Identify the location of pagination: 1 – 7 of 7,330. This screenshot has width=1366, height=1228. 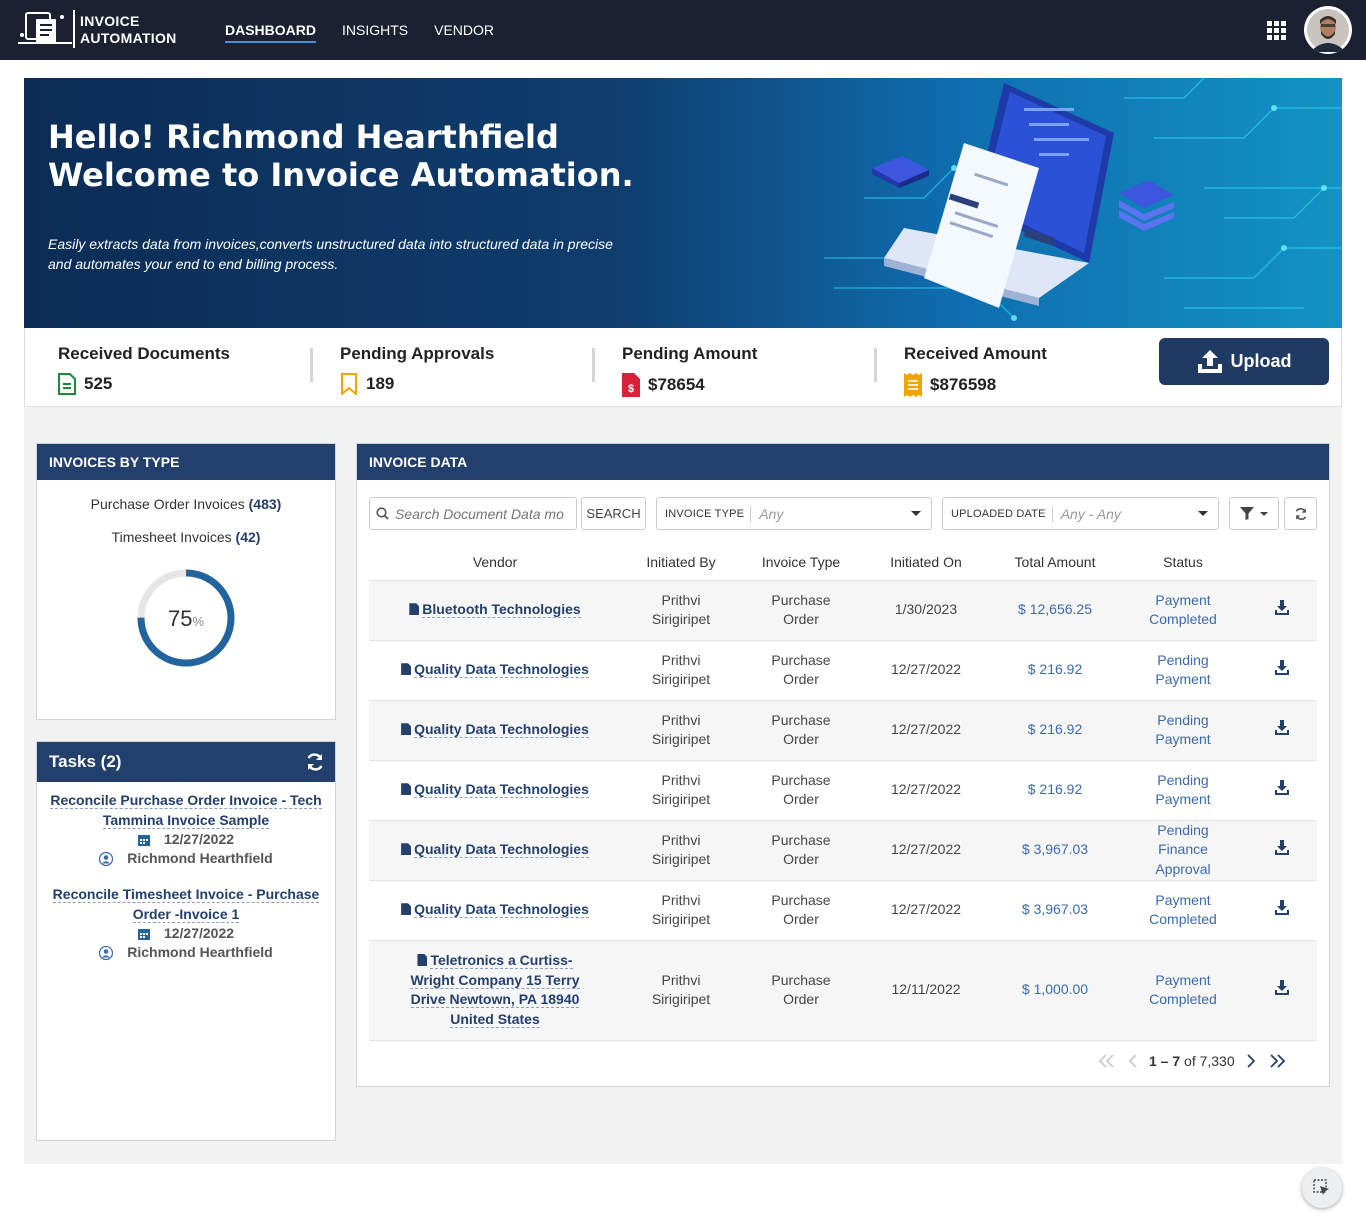
(1207, 1061).